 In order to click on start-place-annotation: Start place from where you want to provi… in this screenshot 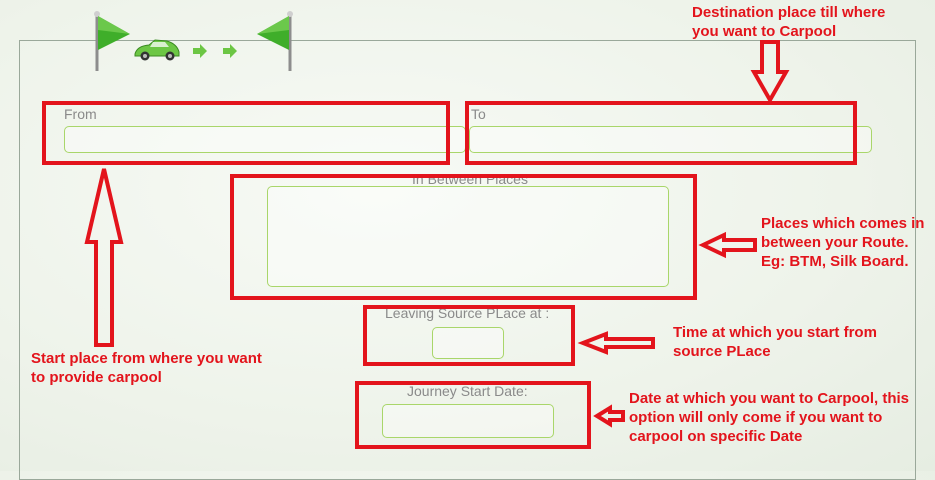, I will do `click(146, 368)`.